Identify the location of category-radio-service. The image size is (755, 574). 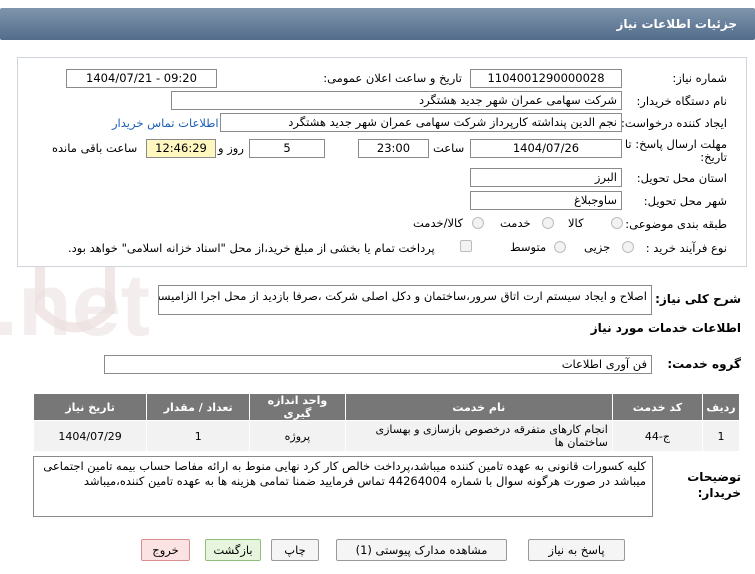
(548, 223).